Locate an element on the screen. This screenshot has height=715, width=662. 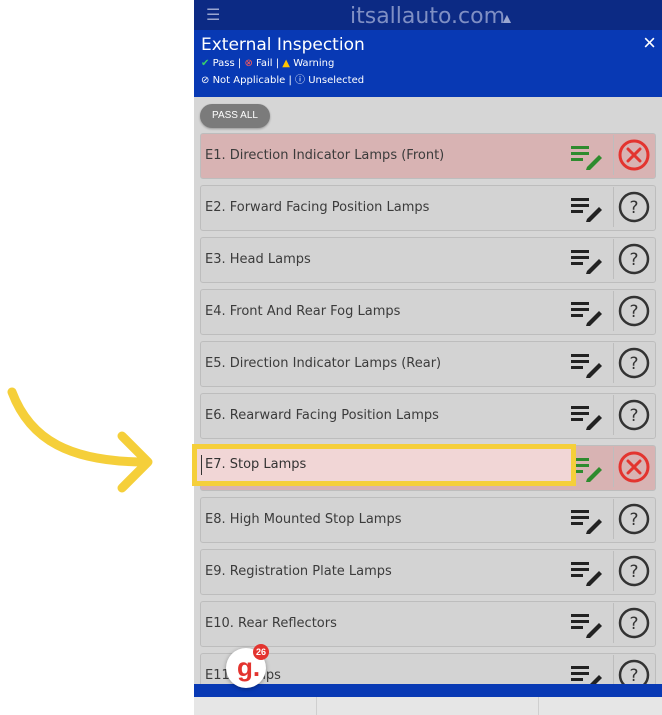
site-brand: itsallauto.com is located at coordinates (428, 16).